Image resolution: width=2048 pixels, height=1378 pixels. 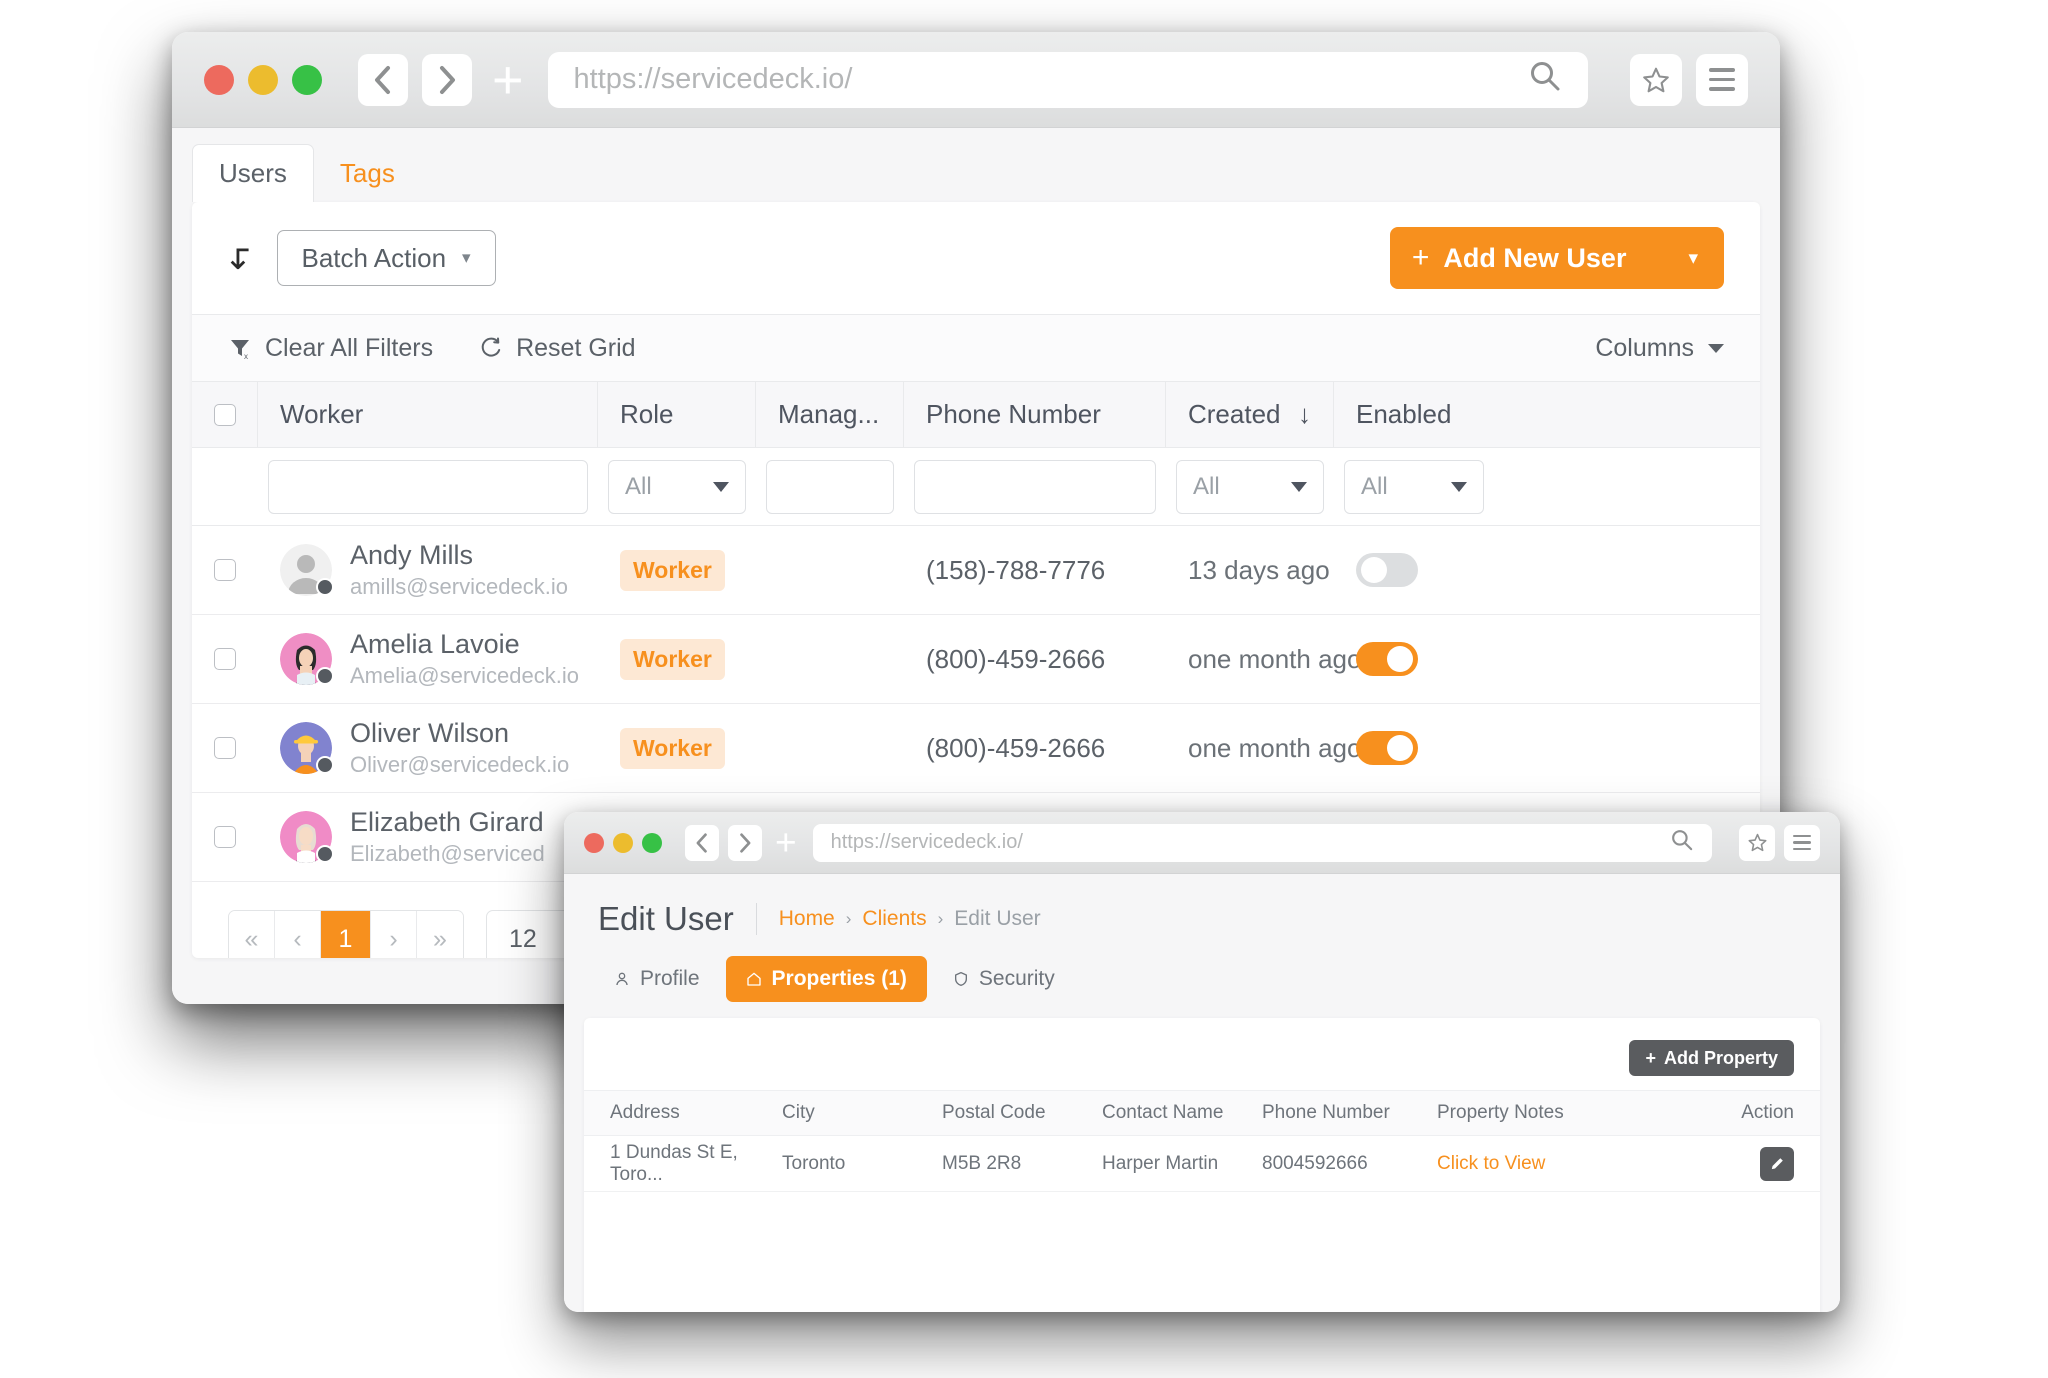 What do you see at coordinates (894, 919) in the screenshot?
I see `breadcrumb-clients: Clients` at bounding box center [894, 919].